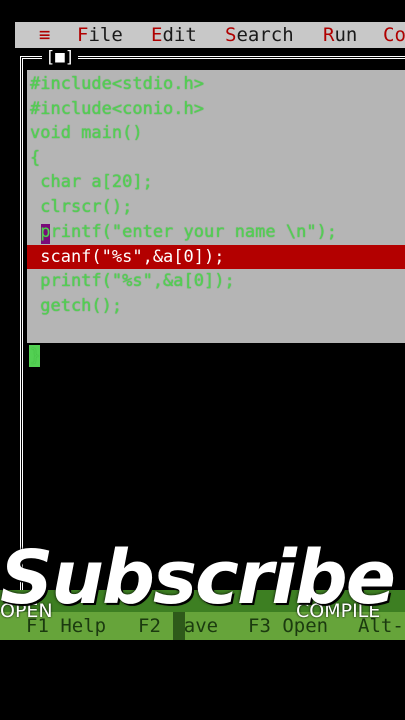  Describe the element at coordinates (210, 35) in the screenshot. I see `menu-bar: ≡ File Edit Search Run Co` at that location.